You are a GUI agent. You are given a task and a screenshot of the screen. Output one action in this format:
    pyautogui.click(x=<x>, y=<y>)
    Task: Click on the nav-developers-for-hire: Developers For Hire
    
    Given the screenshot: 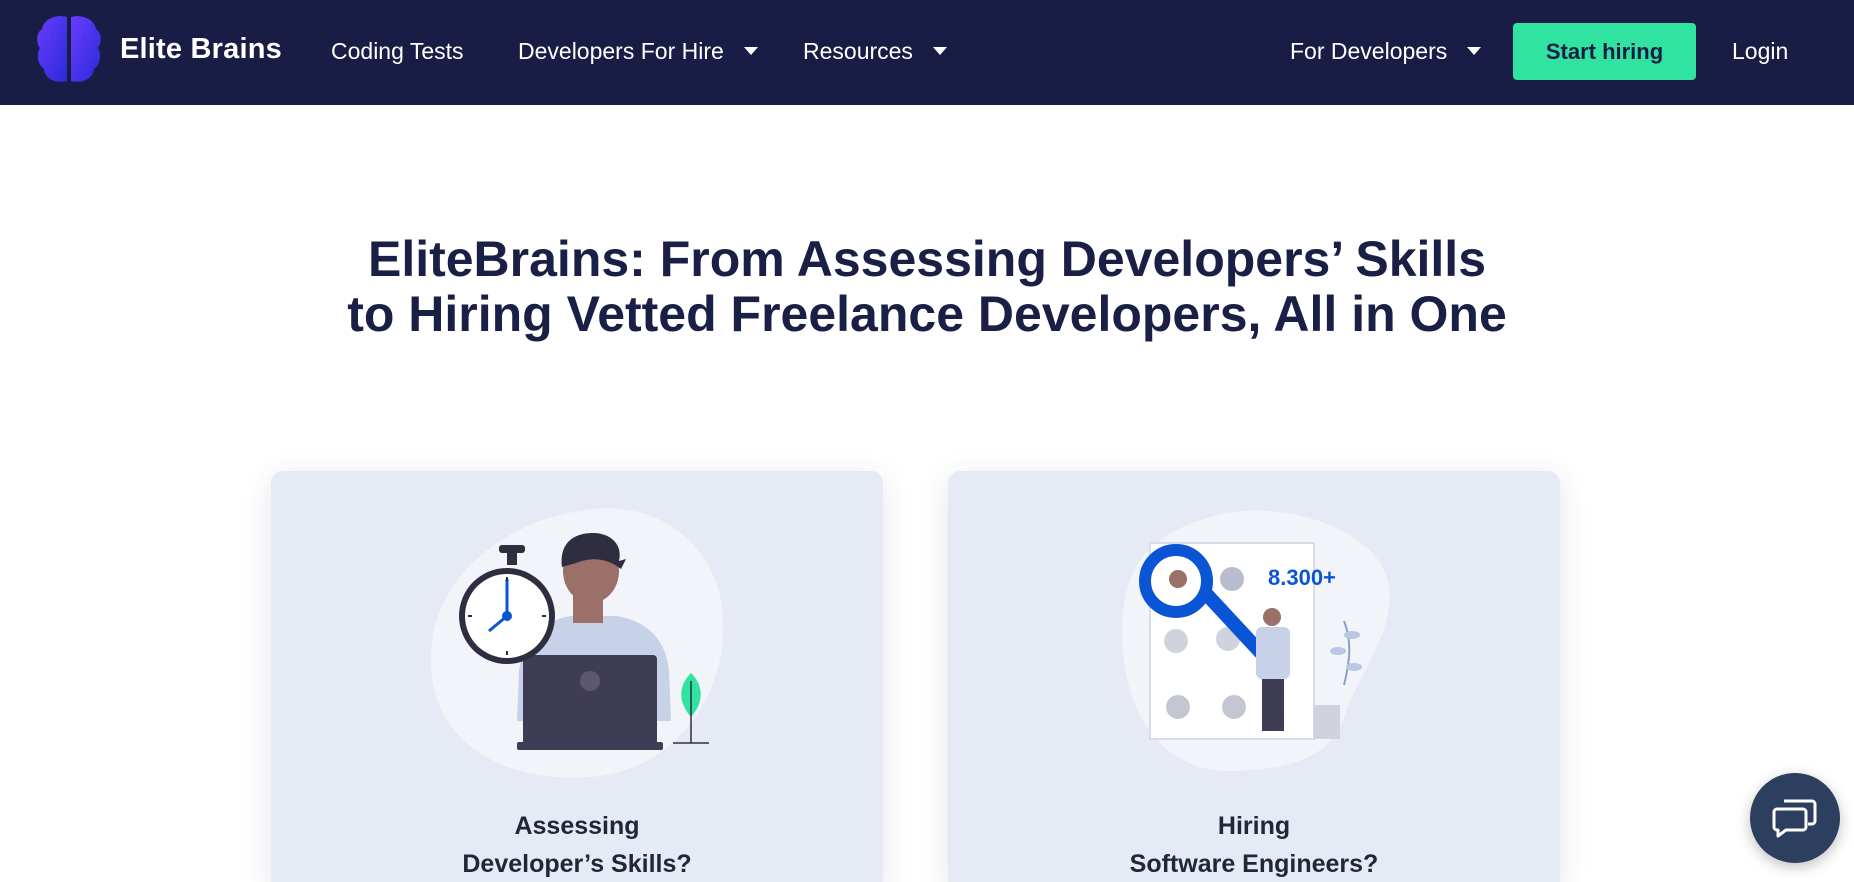 What is the action you would take?
    pyautogui.click(x=638, y=51)
    